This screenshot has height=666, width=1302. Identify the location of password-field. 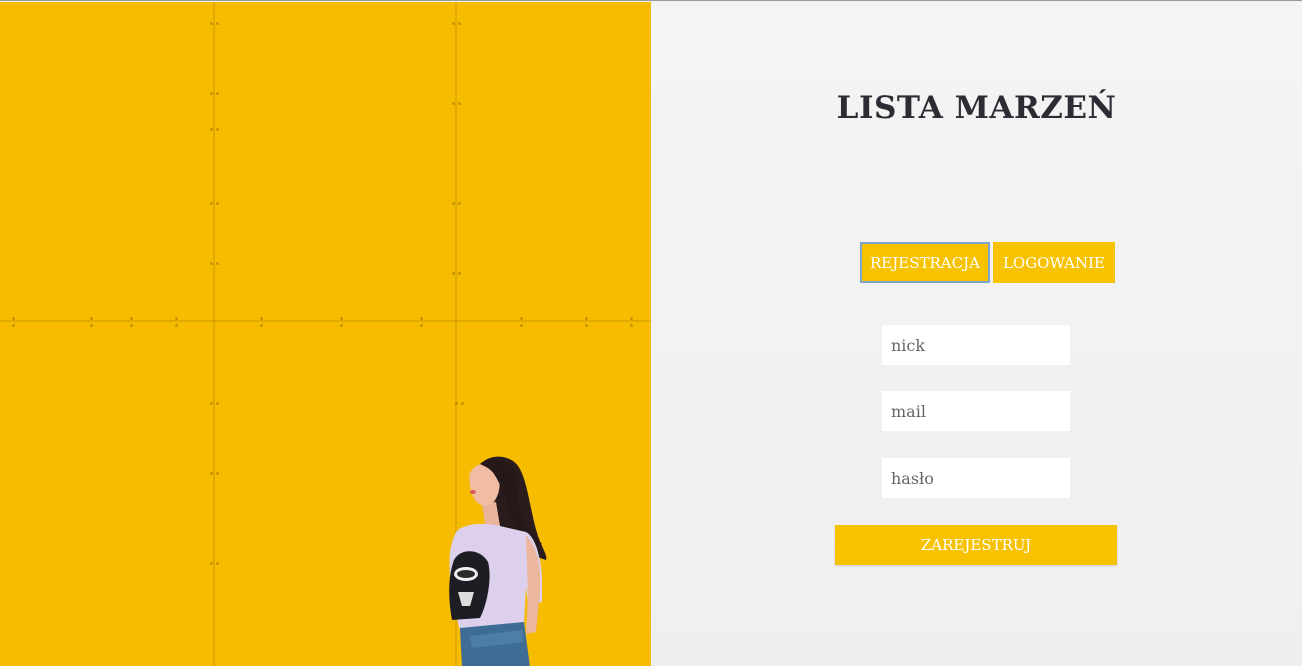
(976, 478).